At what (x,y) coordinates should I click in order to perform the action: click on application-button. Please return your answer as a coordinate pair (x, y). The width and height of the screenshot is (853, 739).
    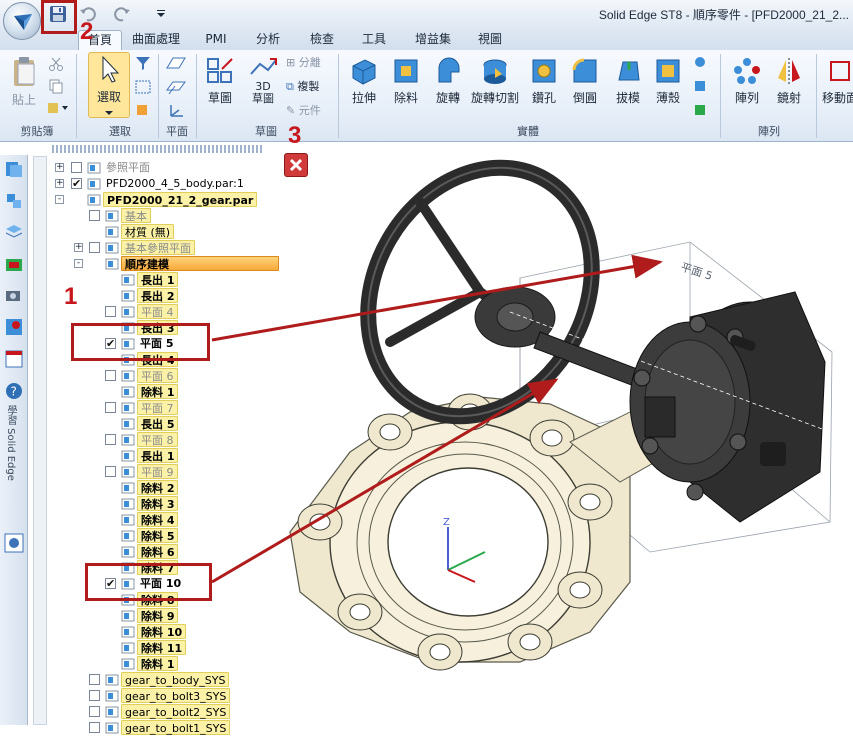
    Looking at the image, I should click on (22, 21).